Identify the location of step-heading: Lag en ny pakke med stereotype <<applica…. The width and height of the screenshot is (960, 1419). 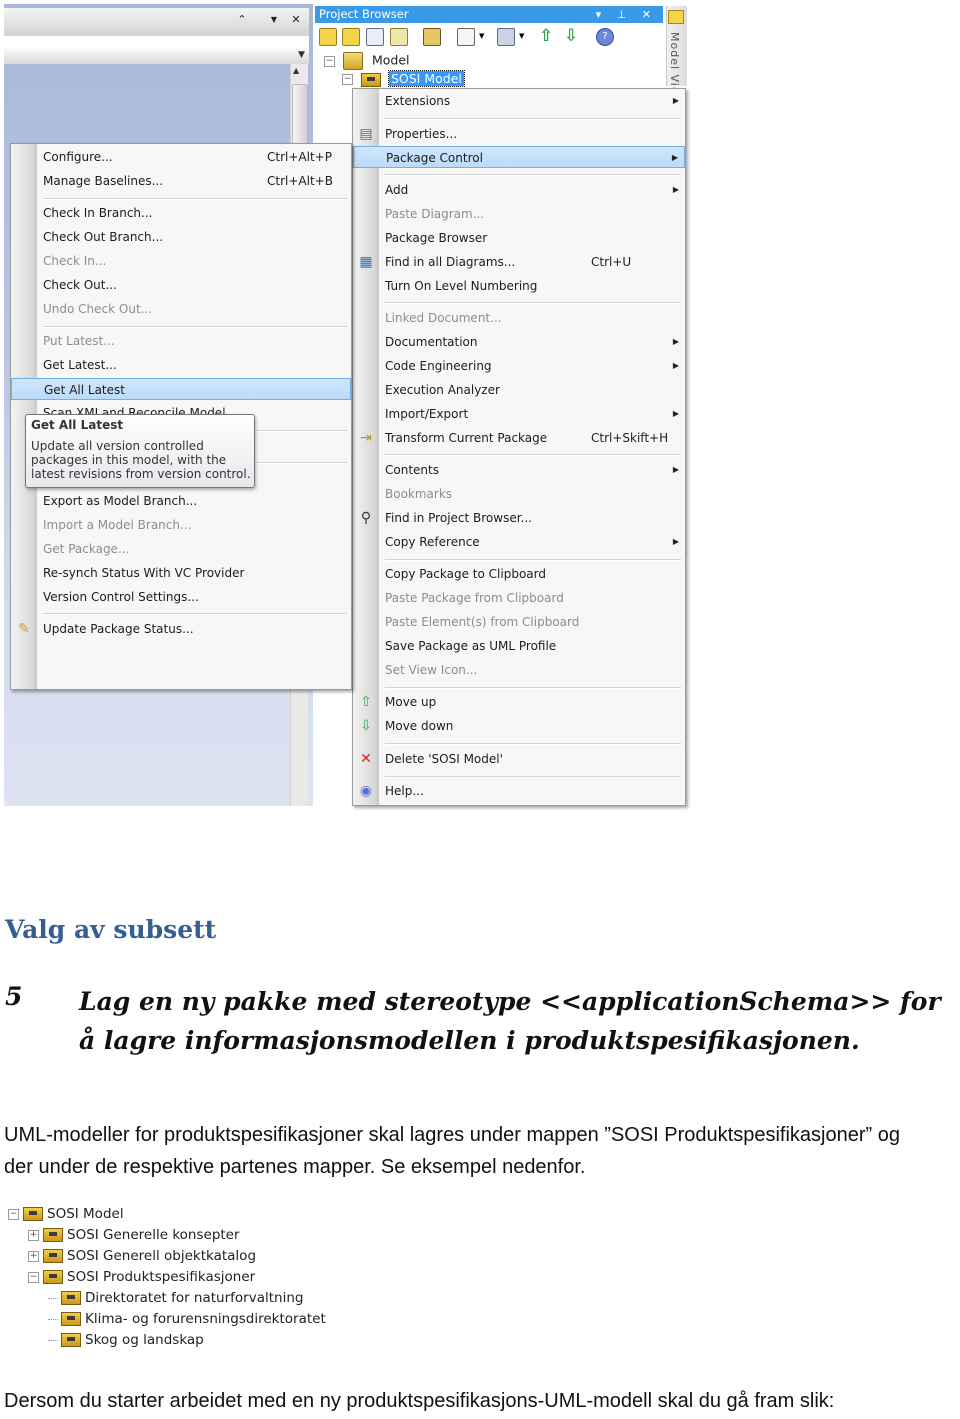
(510, 1021).